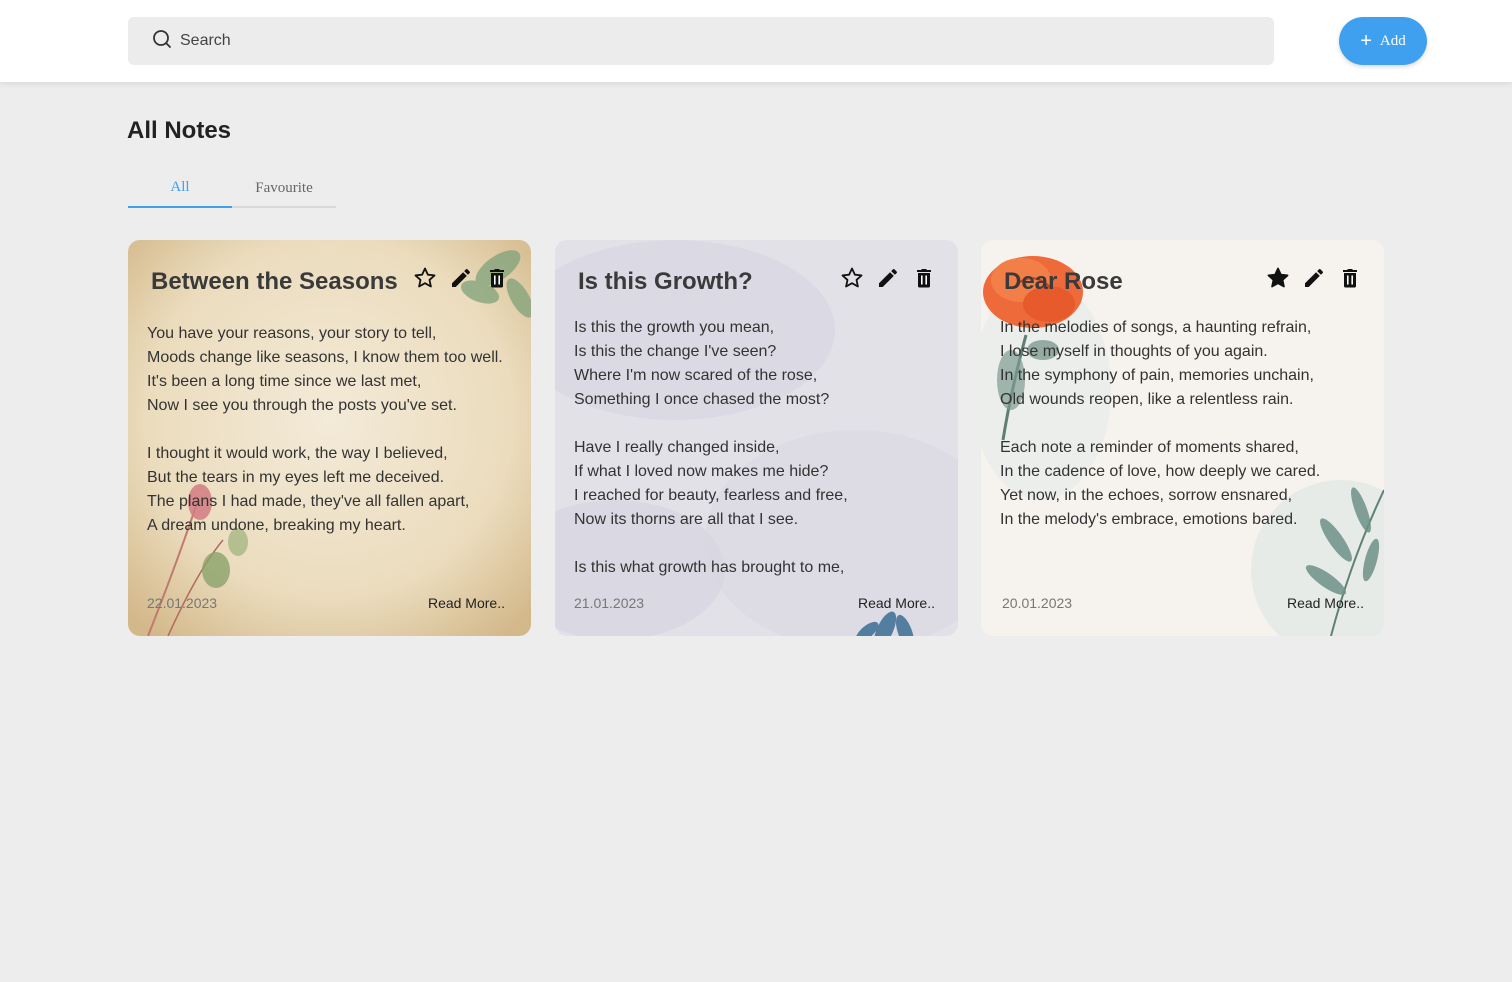 This screenshot has height=982, width=1512. What do you see at coordinates (179, 130) in the screenshot?
I see `page-title: All Notes` at bounding box center [179, 130].